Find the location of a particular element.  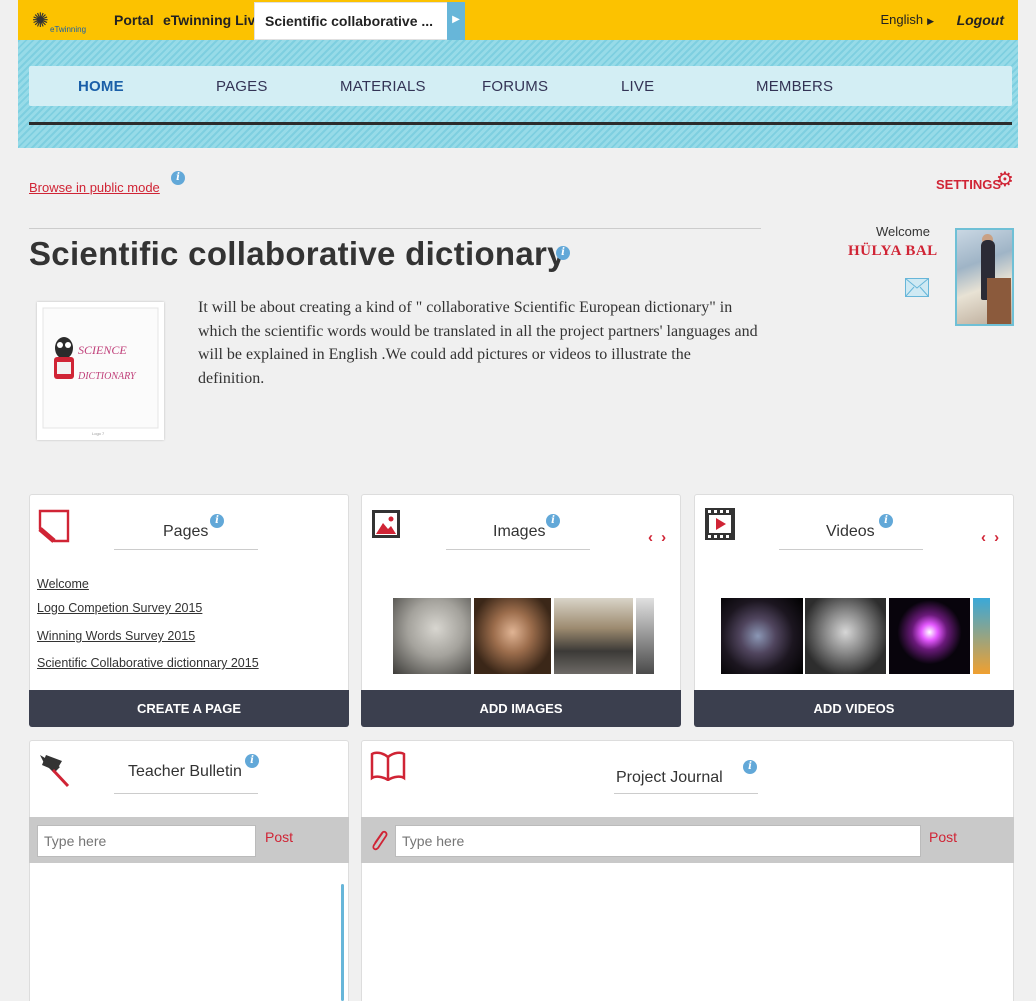

video-thumb-partial is located at coordinates (981, 636).